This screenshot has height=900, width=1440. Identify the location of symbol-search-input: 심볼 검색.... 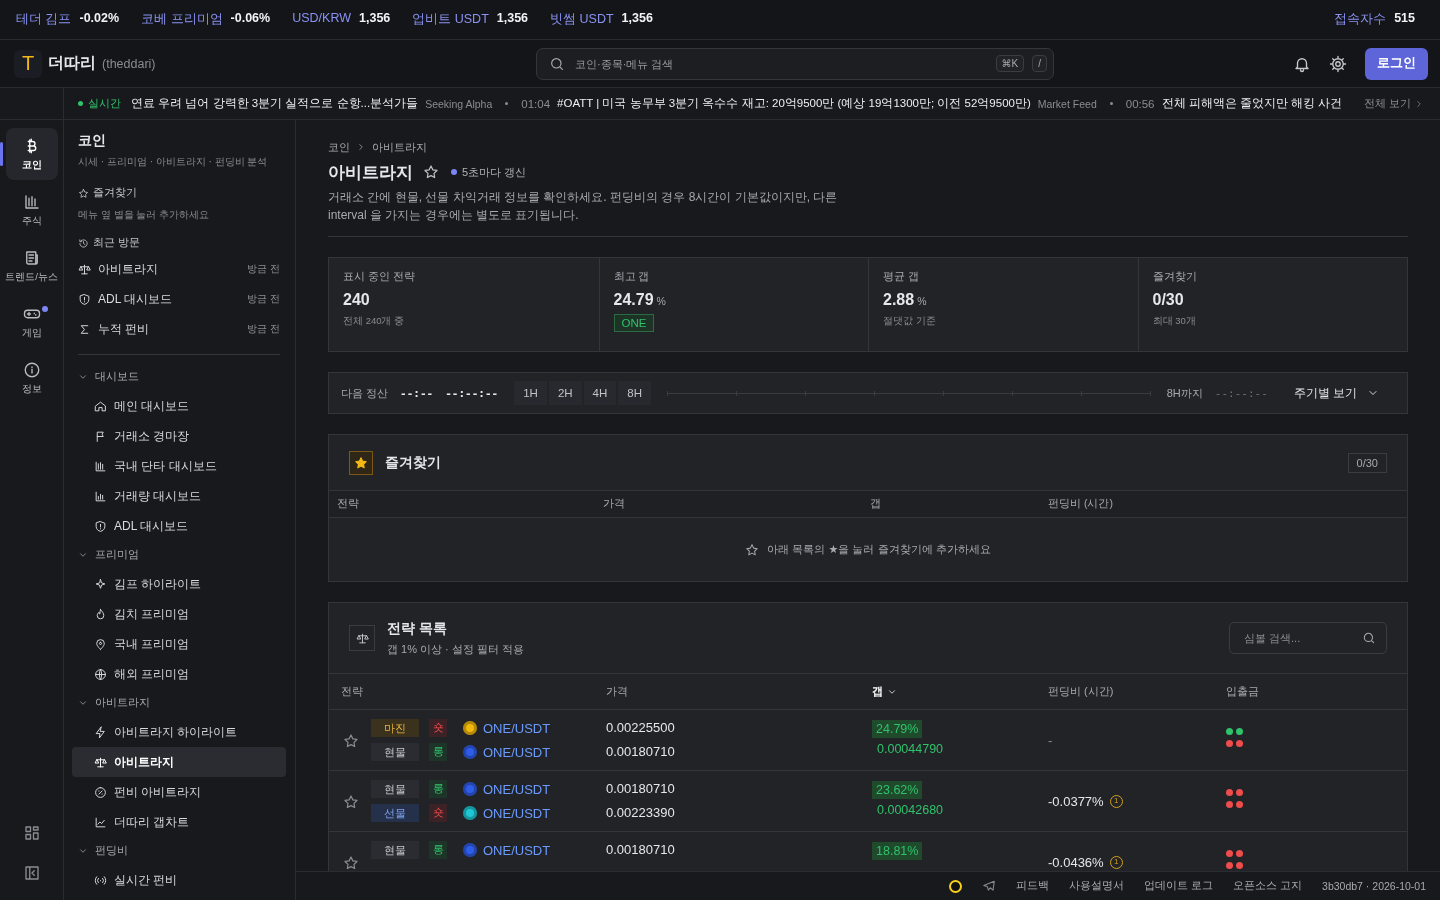
(1302, 638).